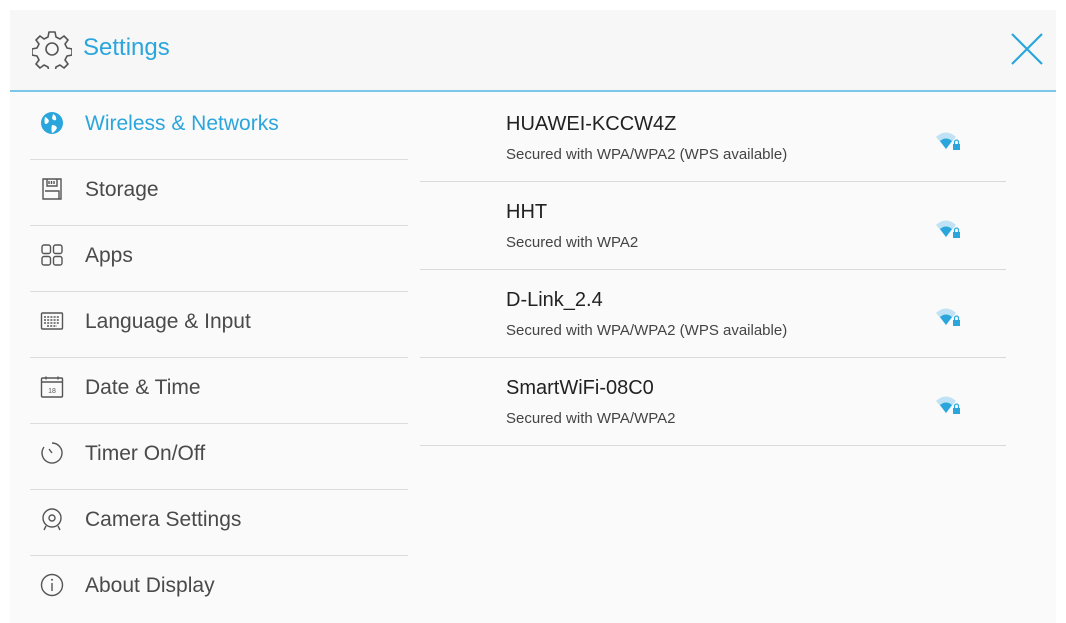 The height and width of the screenshot is (623, 1066). What do you see at coordinates (219, 457) in the screenshot?
I see `sidebar-item-timer: Timer On/Off` at bounding box center [219, 457].